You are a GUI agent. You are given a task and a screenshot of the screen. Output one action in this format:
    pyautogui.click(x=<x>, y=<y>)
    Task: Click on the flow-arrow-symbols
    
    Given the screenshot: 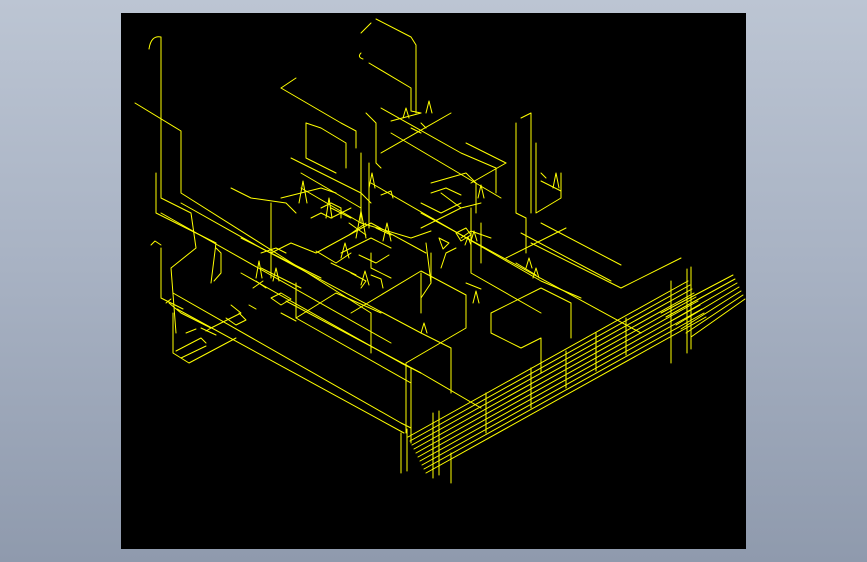 What is the action you would take?
    pyautogui.click(x=407, y=217)
    